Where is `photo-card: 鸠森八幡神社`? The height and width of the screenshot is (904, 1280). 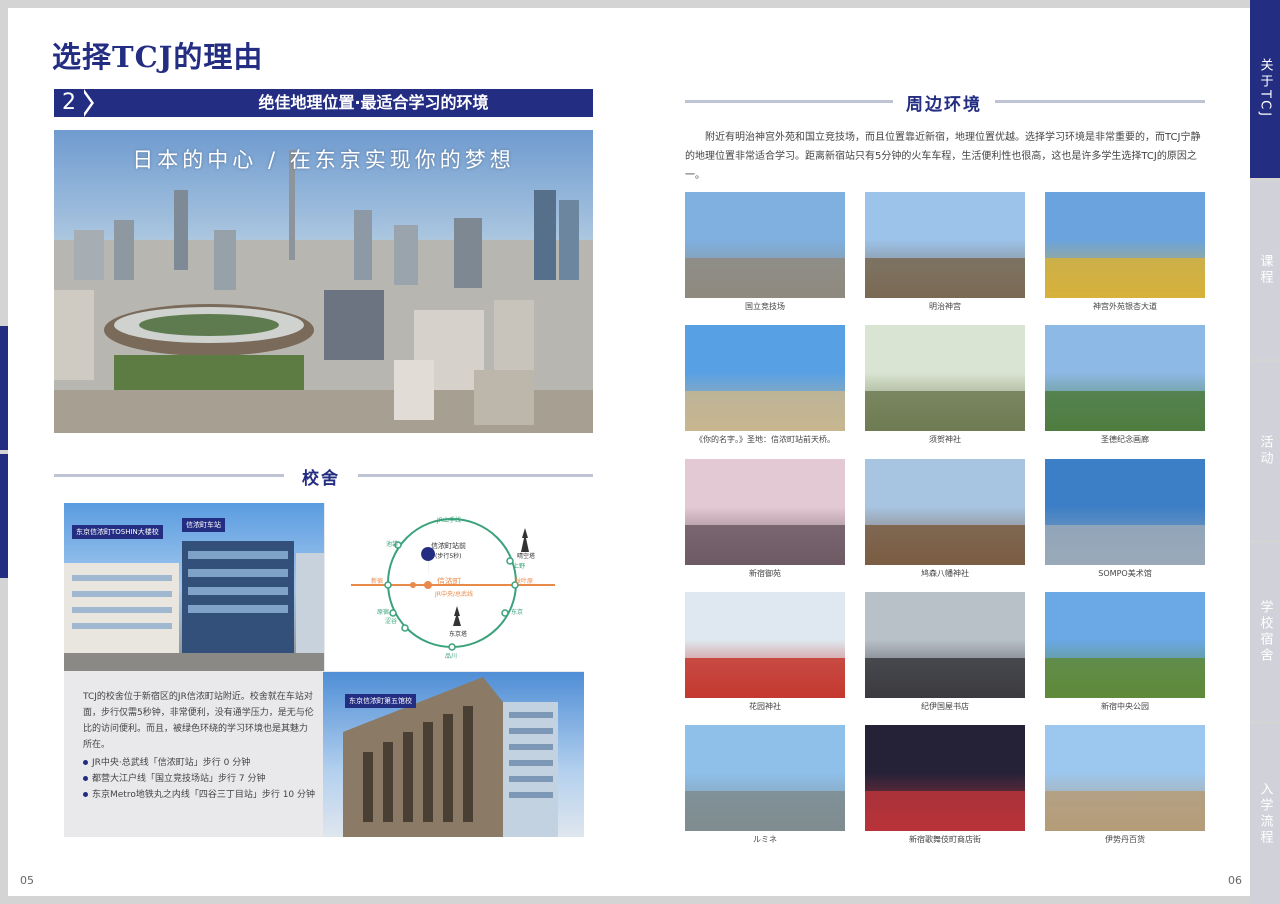 photo-card: 鸠森八幡神社 is located at coordinates (945, 519).